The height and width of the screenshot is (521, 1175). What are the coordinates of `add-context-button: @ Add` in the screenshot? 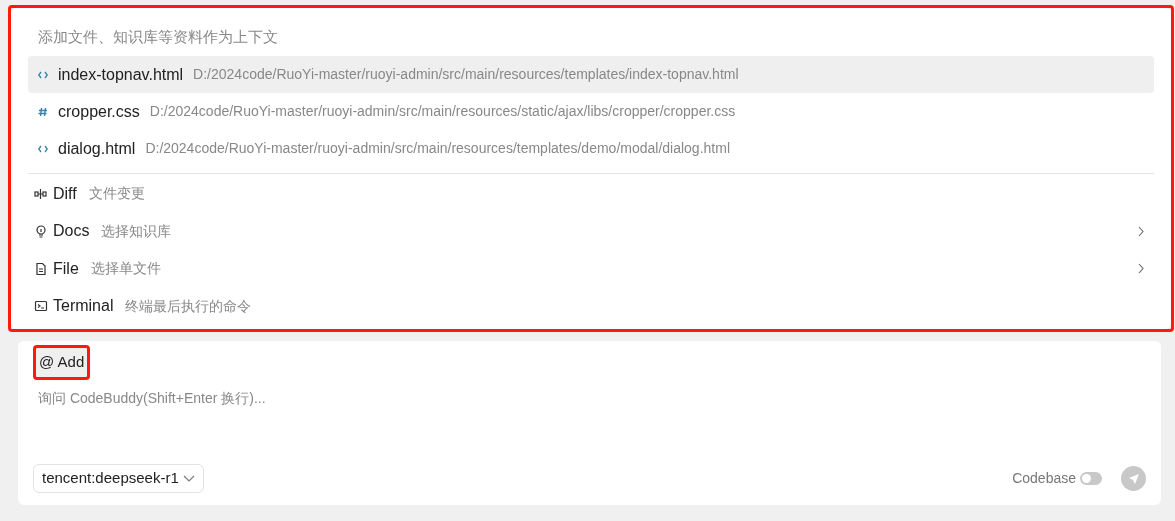 It's located at (62, 362).